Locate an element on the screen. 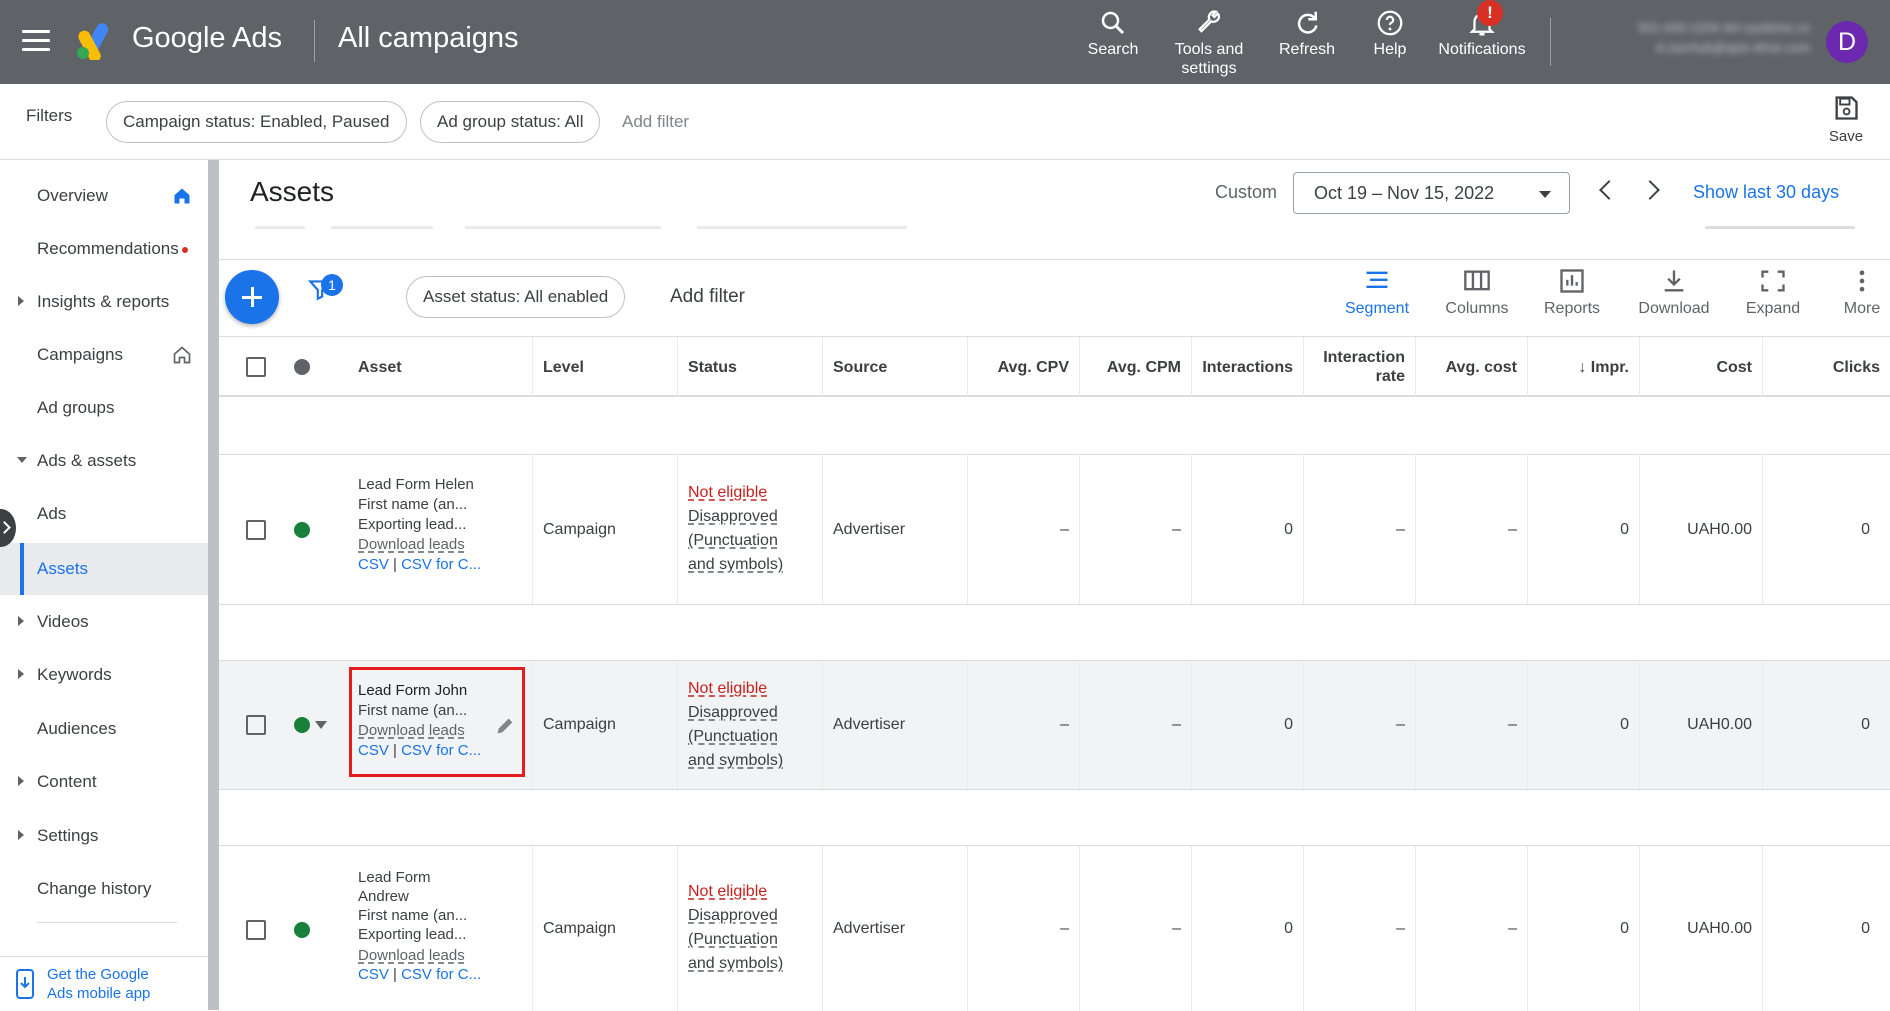 The width and height of the screenshot is (1890, 1011). google-ads-logo is located at coordinates (96, 40).